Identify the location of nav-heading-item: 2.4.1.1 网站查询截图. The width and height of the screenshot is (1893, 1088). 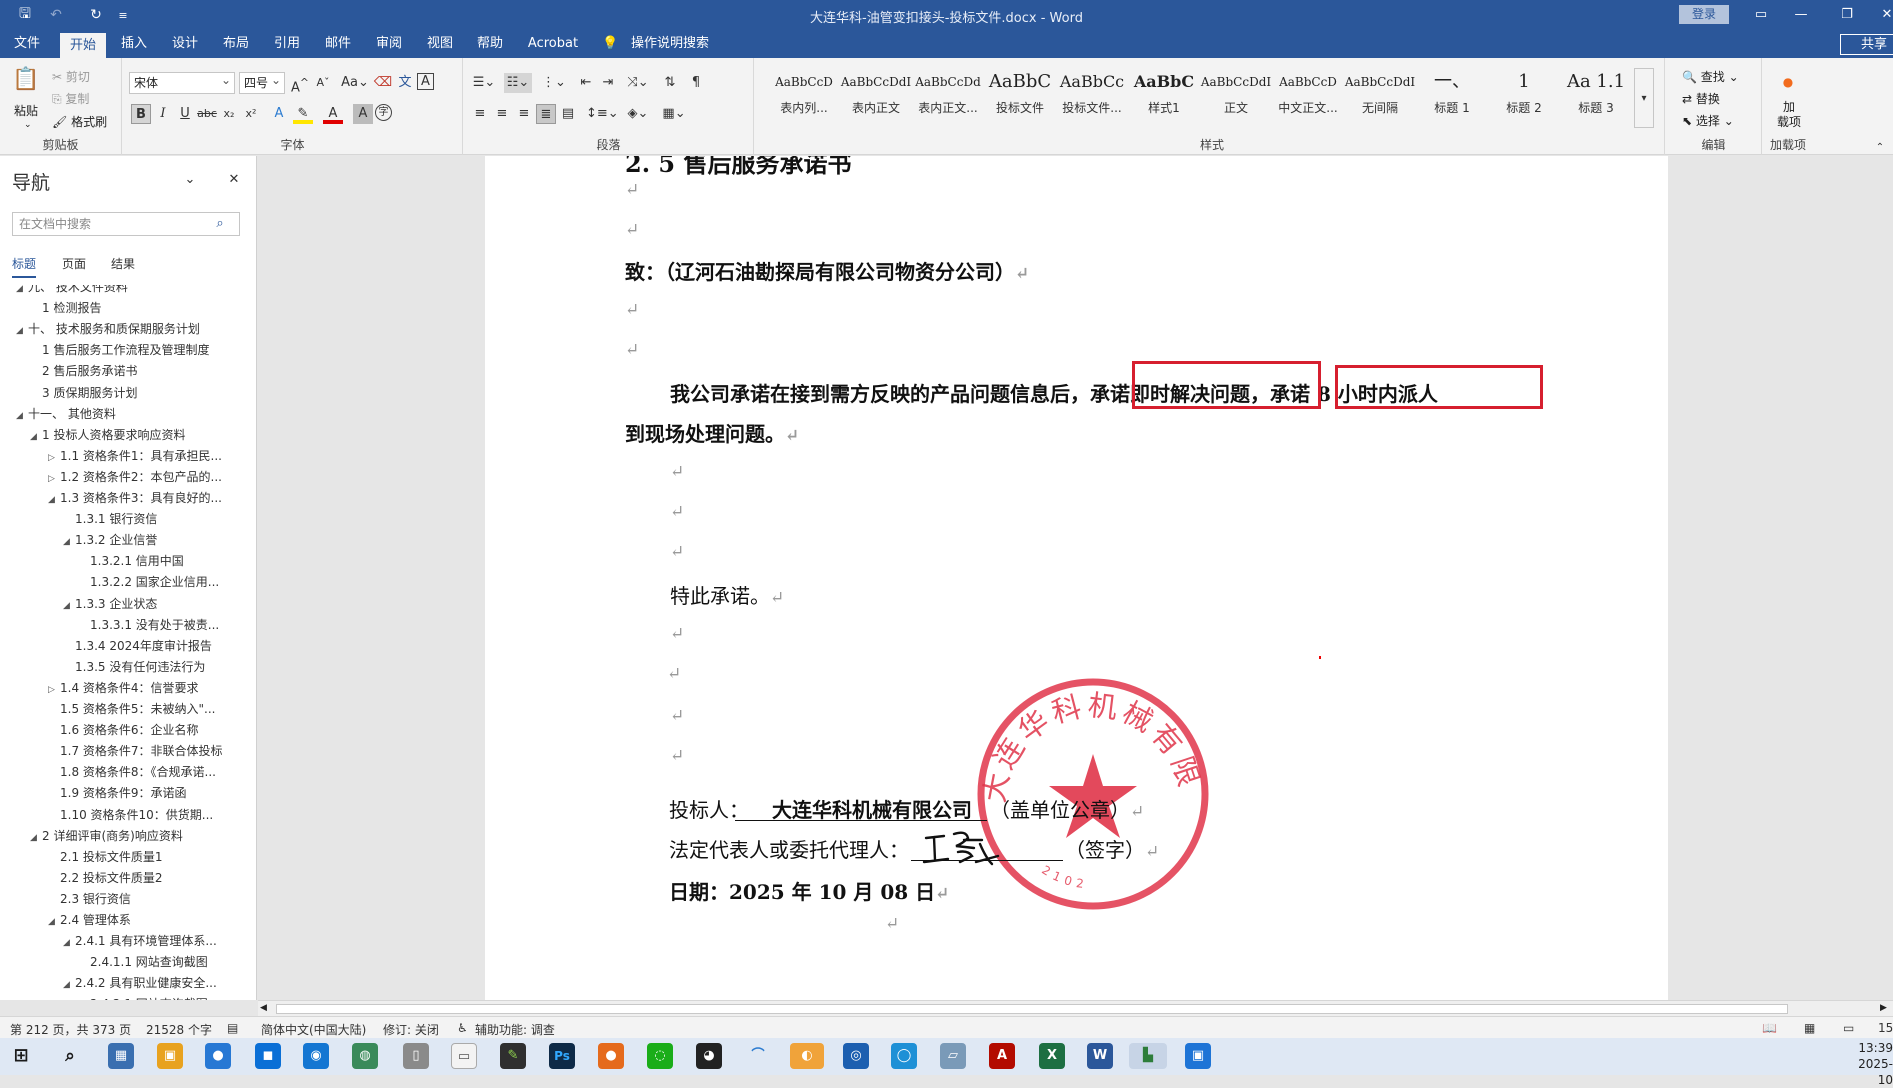
(125, 962).